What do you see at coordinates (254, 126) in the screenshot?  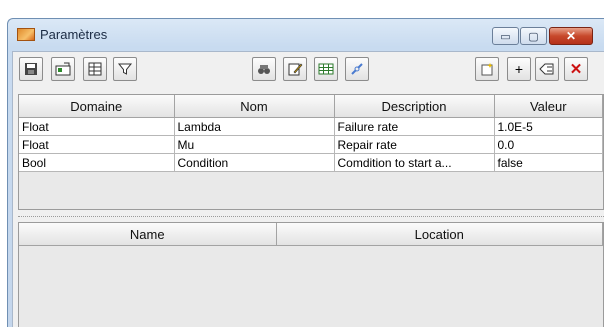 I see `cell-nom: Lambda` at bounding box center [254, 126].